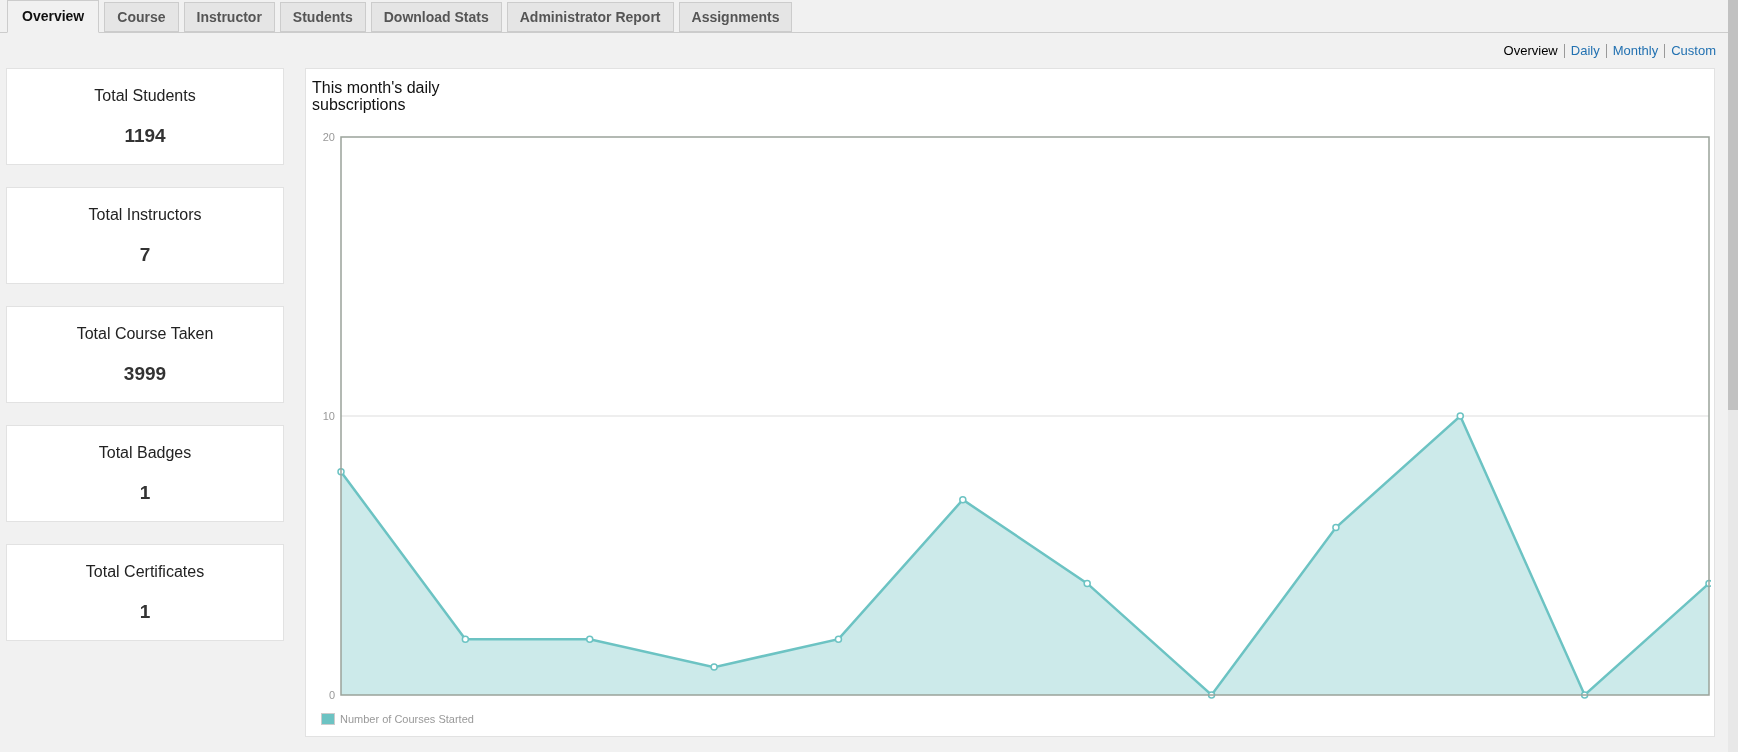 The height and width of the screenshot is (752, 1738). Describe the element at coordinates (145, 136) in the screenshot. I see `stat-value: 1194` at that location.